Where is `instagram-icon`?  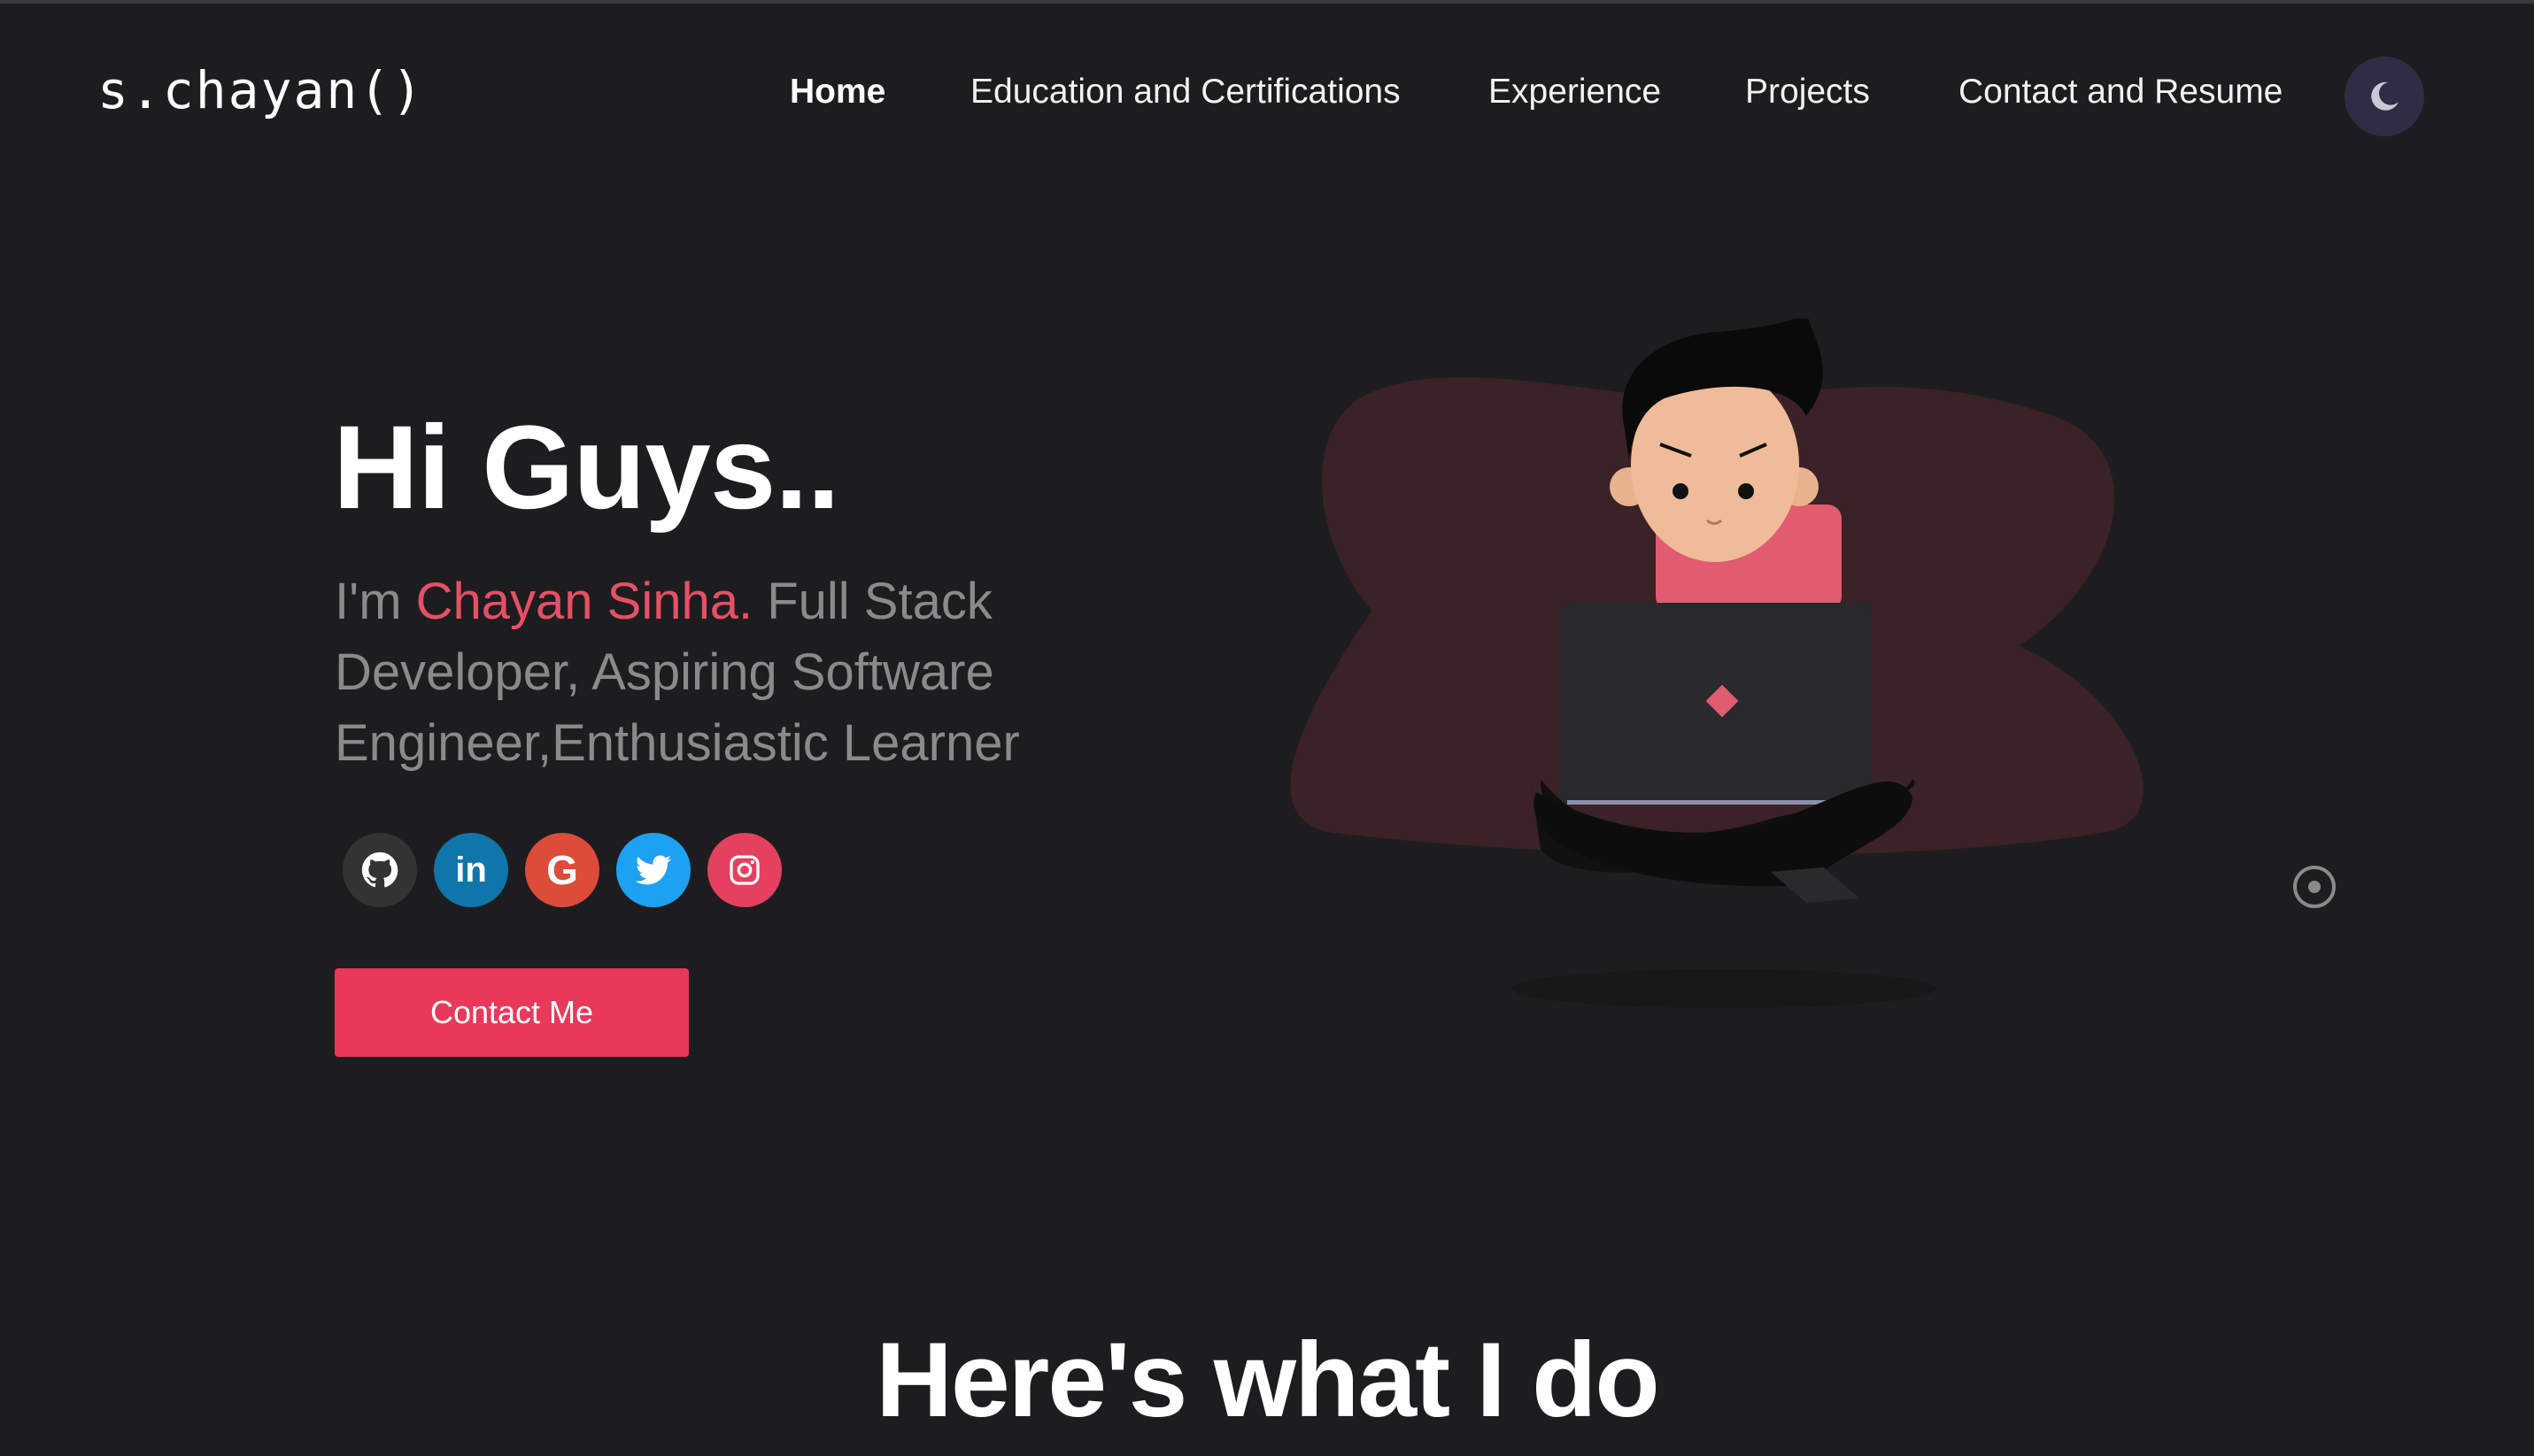
instagram-icon is located at coordinates (745, 870).